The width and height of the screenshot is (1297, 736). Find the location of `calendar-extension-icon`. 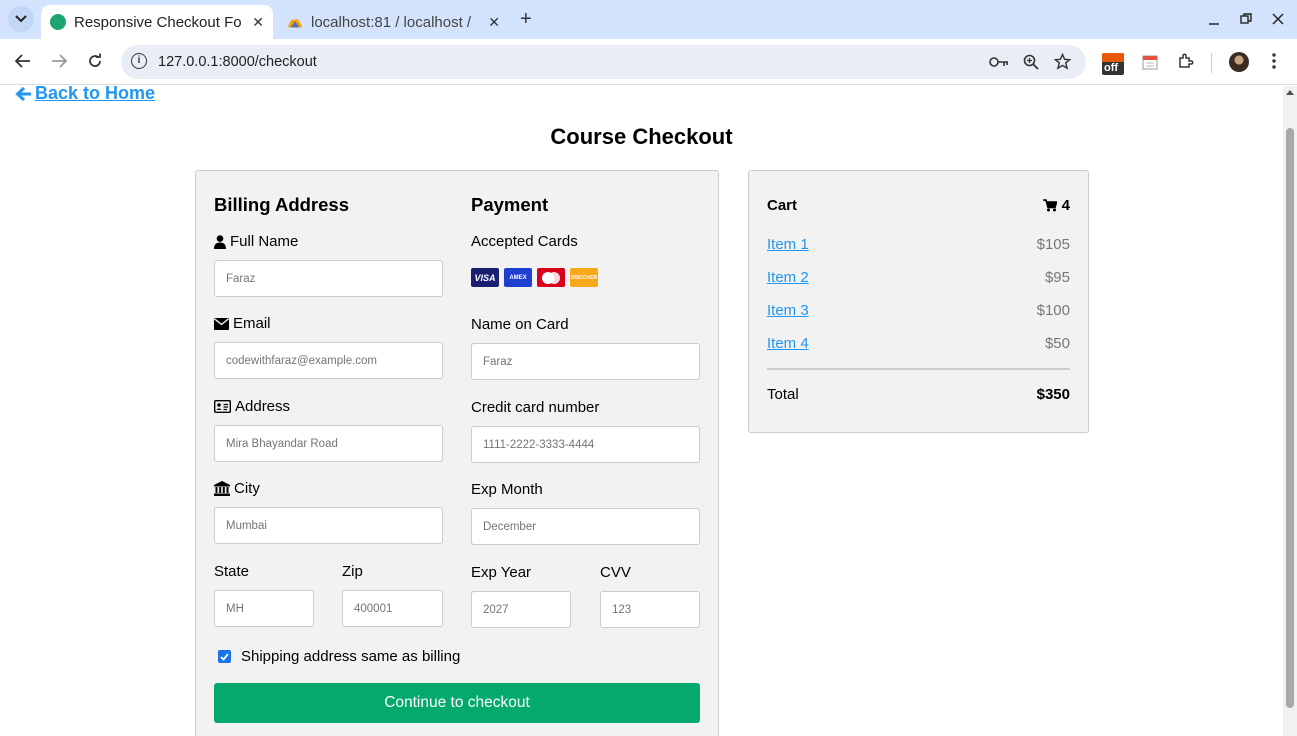

calendar-extension-icon is located at coordinates (1150, 62).